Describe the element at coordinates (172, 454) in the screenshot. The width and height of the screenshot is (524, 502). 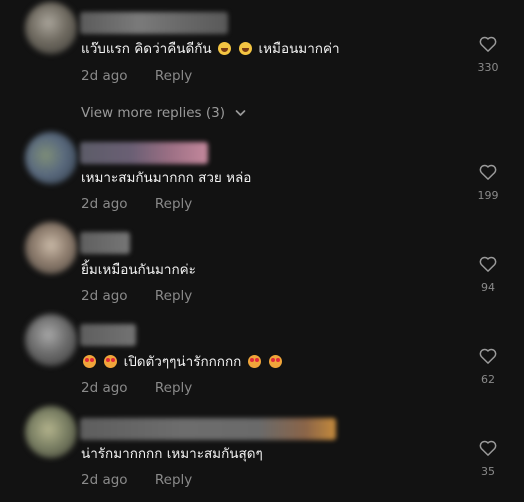
I see `comment-text: น่ารักมากกกก เหมาะสมกันสุดๆ` at that location.